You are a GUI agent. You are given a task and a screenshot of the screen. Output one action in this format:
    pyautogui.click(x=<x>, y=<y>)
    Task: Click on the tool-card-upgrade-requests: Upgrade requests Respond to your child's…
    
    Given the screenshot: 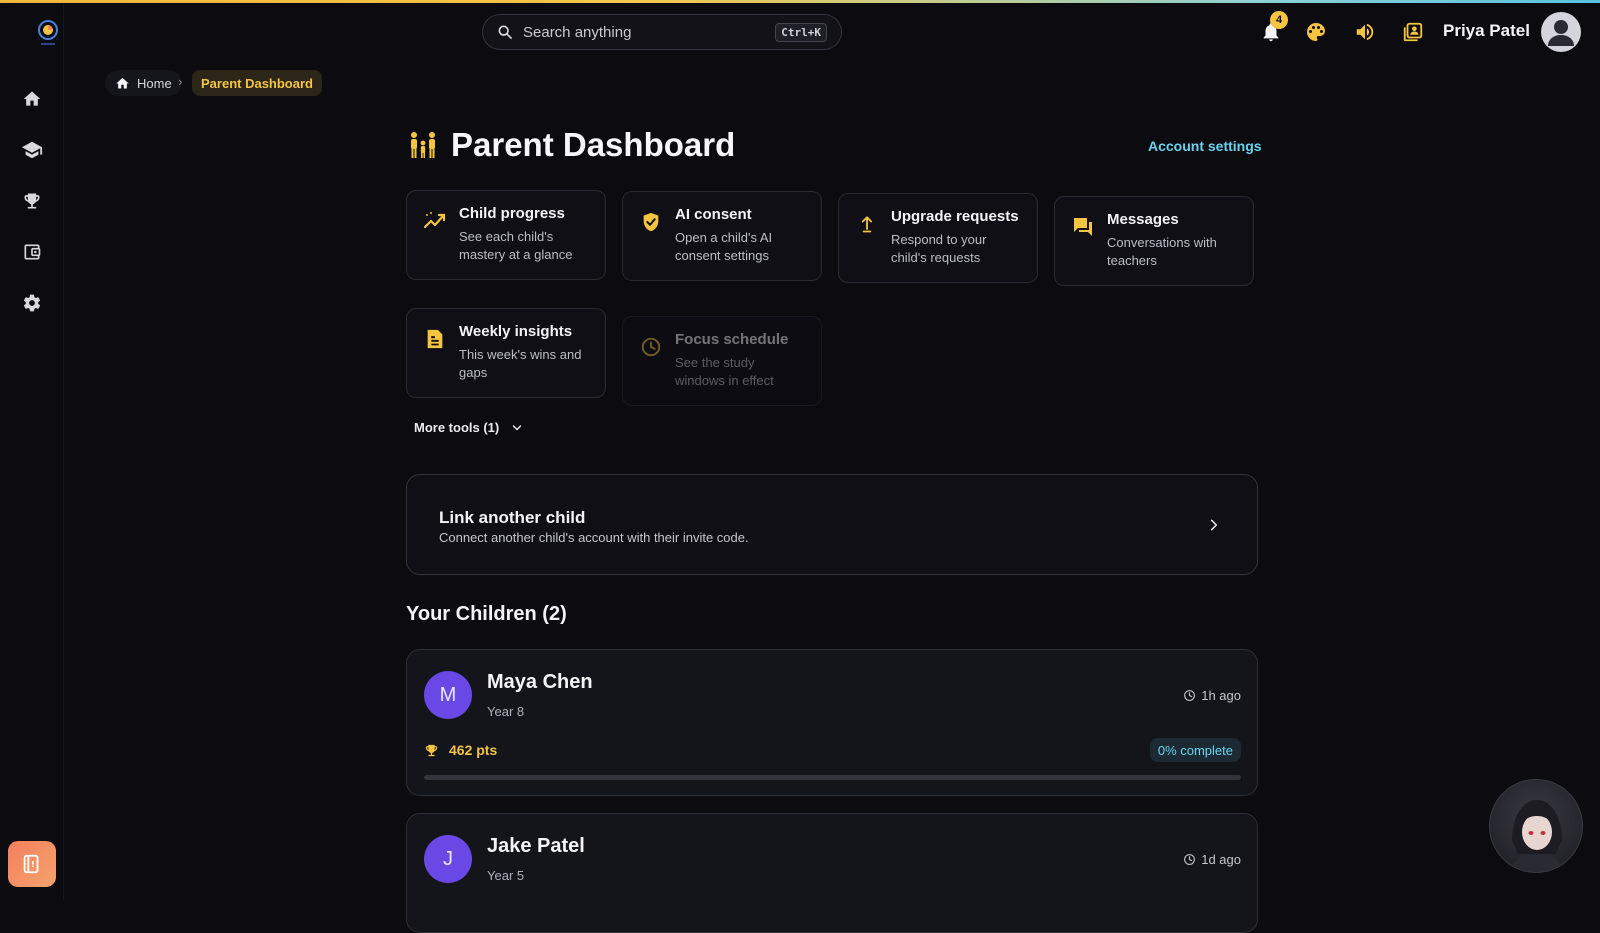 What is the action you would take?
    pyautogui.click(x=938, y=238)
    